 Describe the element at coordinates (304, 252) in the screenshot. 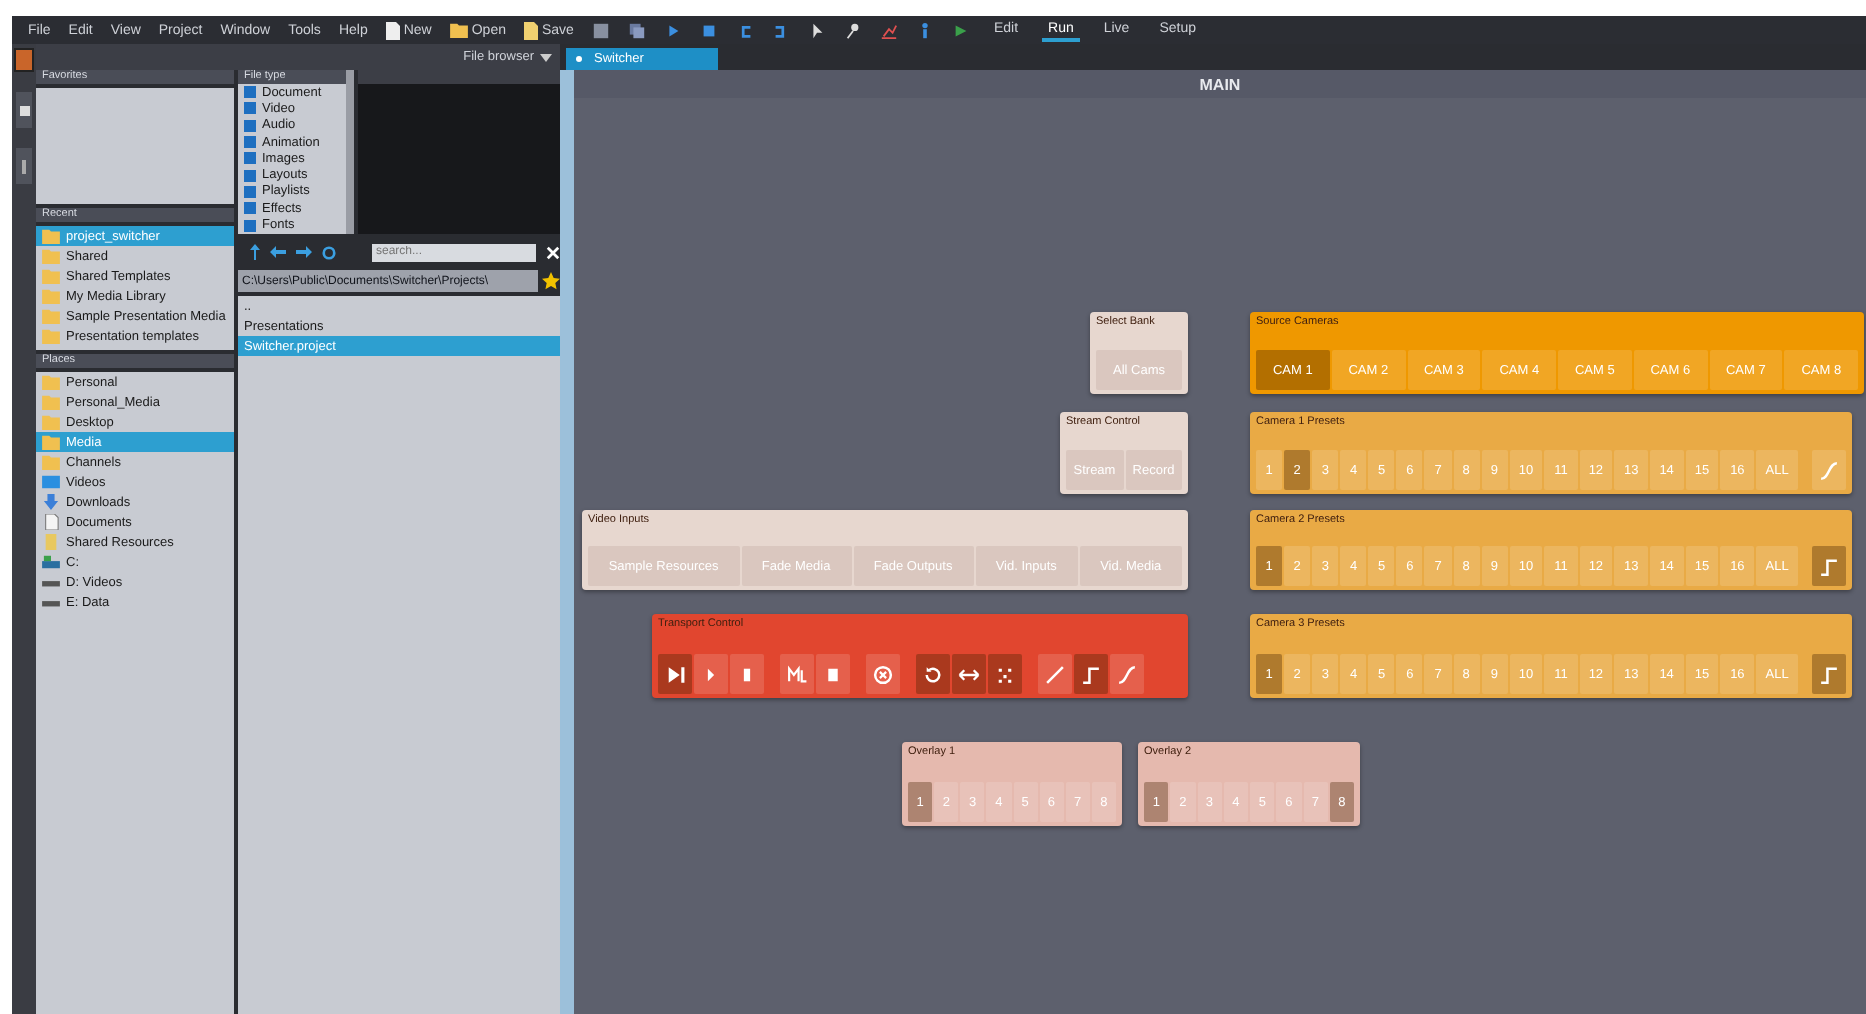

I see `forward-icon` at that location.